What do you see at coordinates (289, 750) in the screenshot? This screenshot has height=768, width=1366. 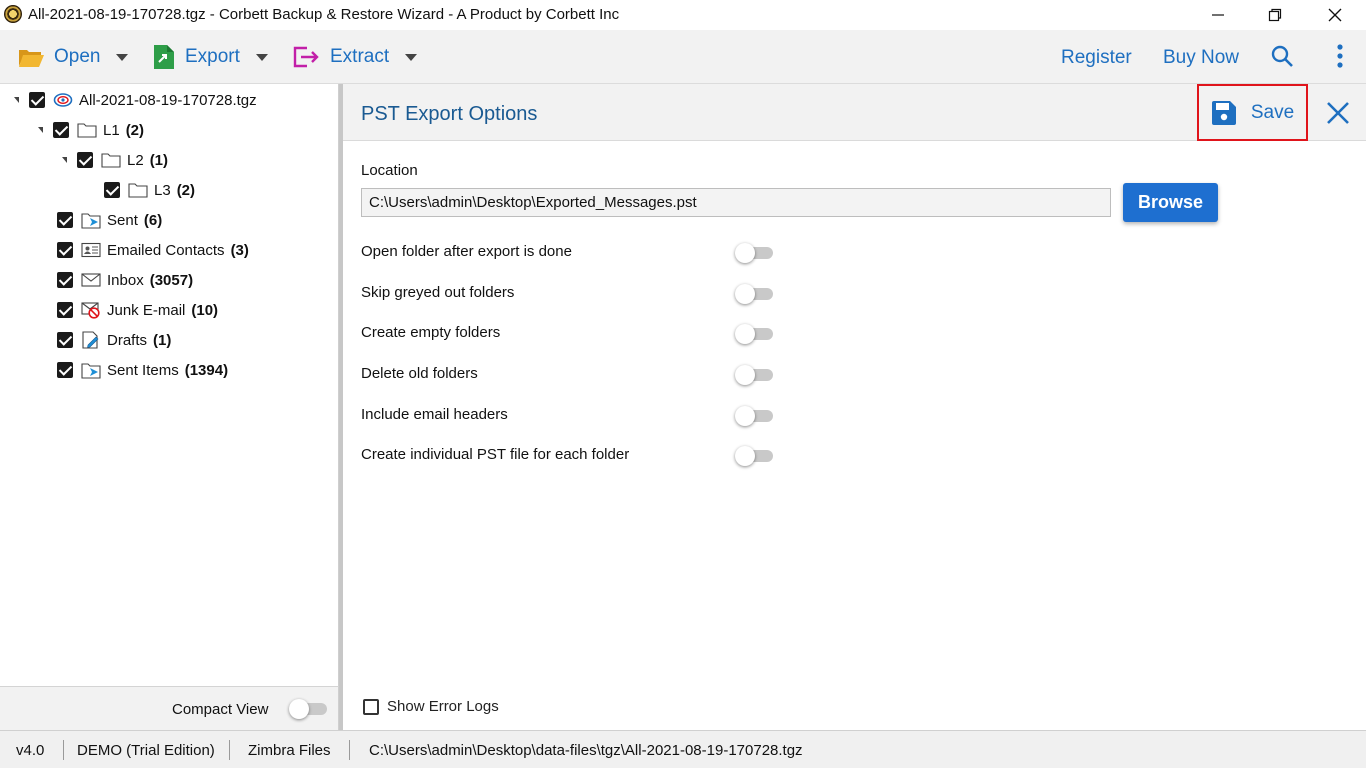 I see `file-type-text: Zimbra Files` at bounding box center [289, 750].